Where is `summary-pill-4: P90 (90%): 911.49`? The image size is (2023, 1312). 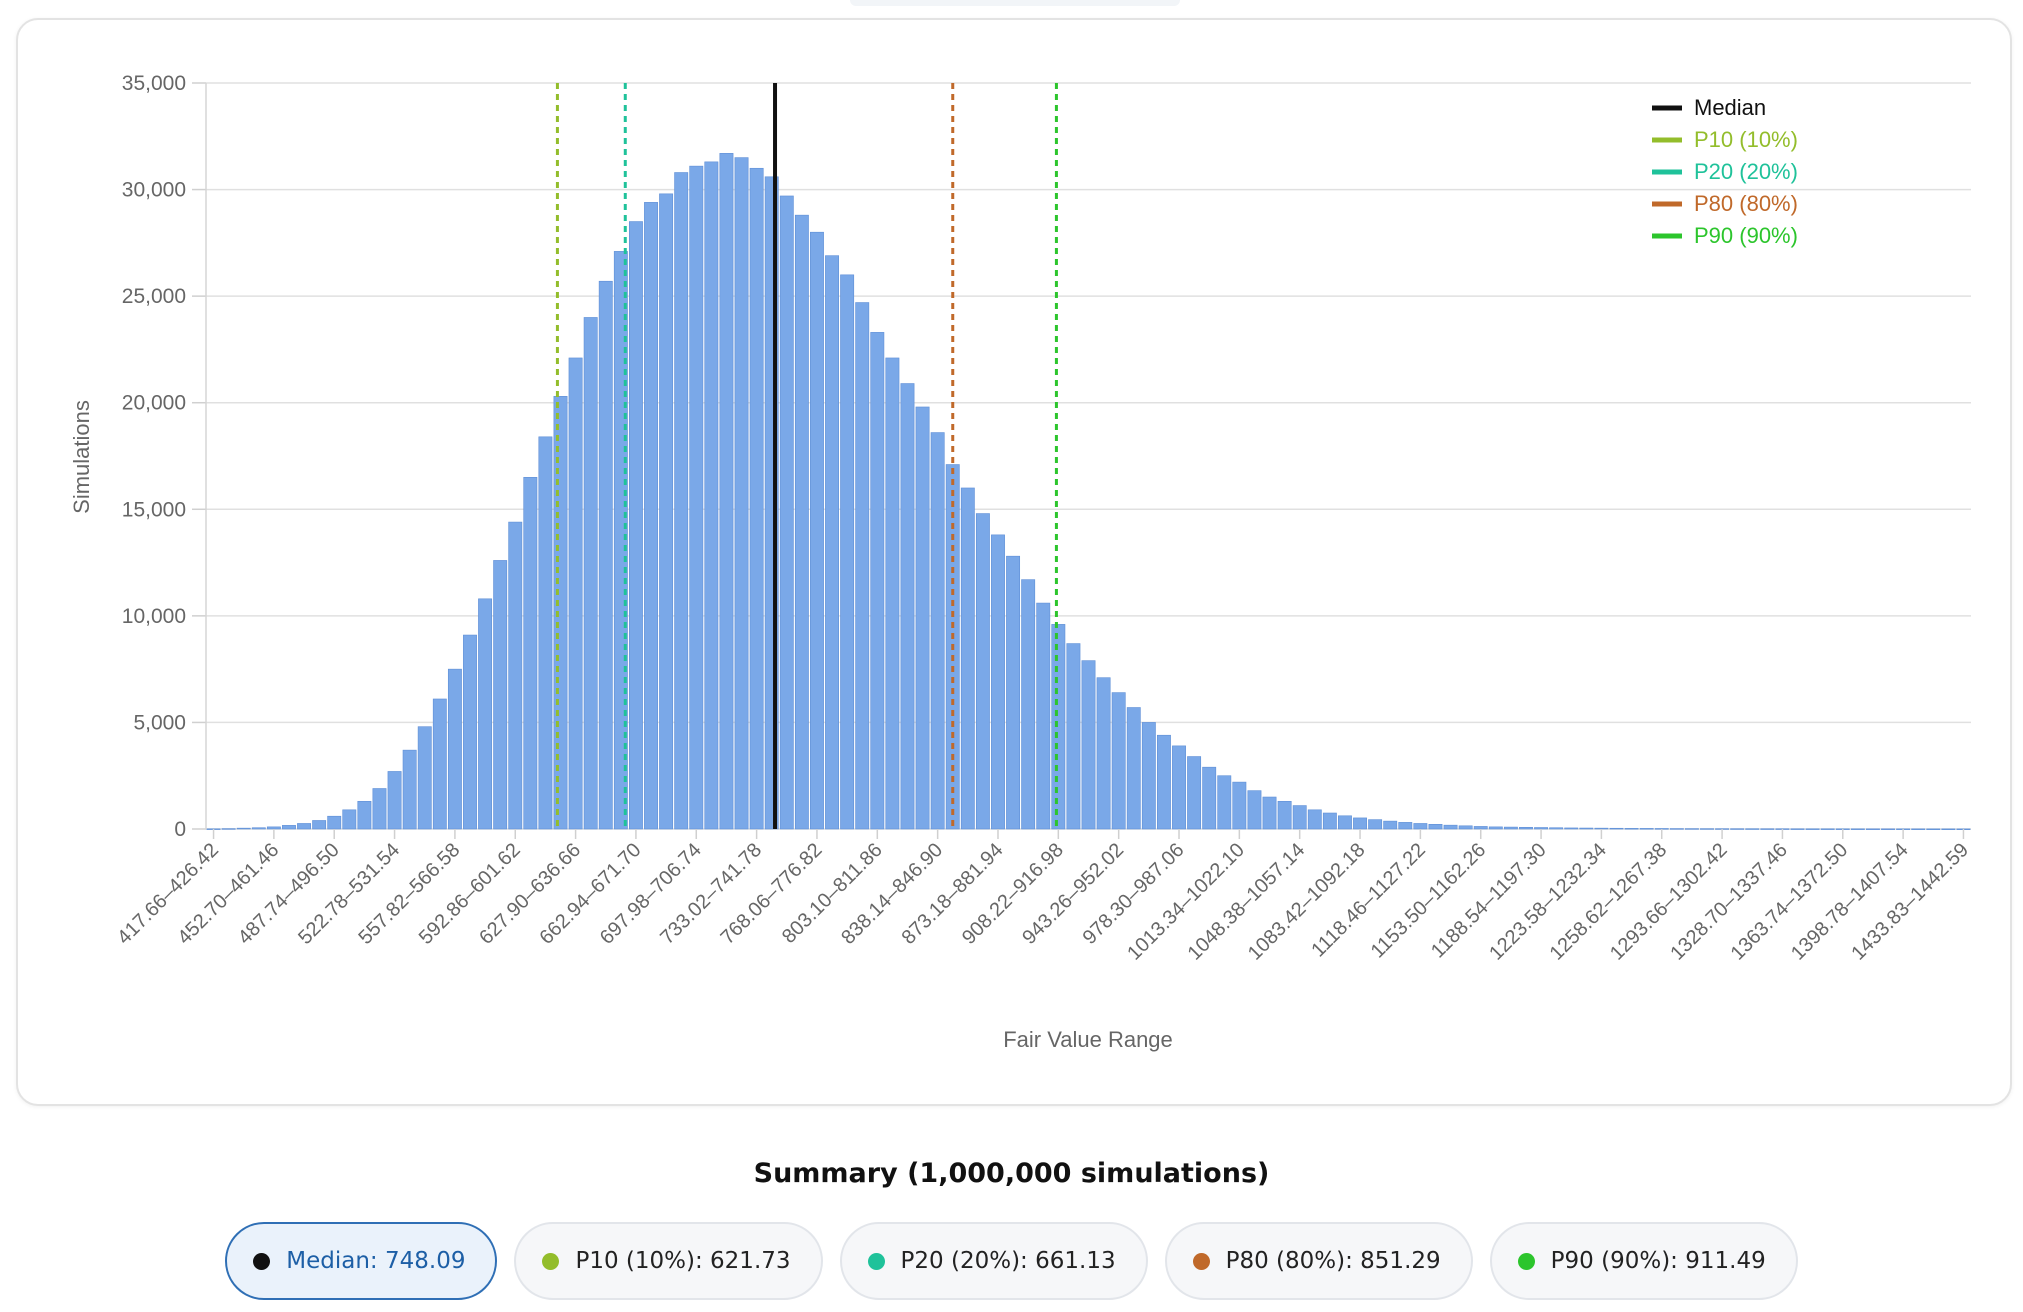 summary-pill-4: P90 (90%): 911.49 is located at coordinates (1643, 1261).